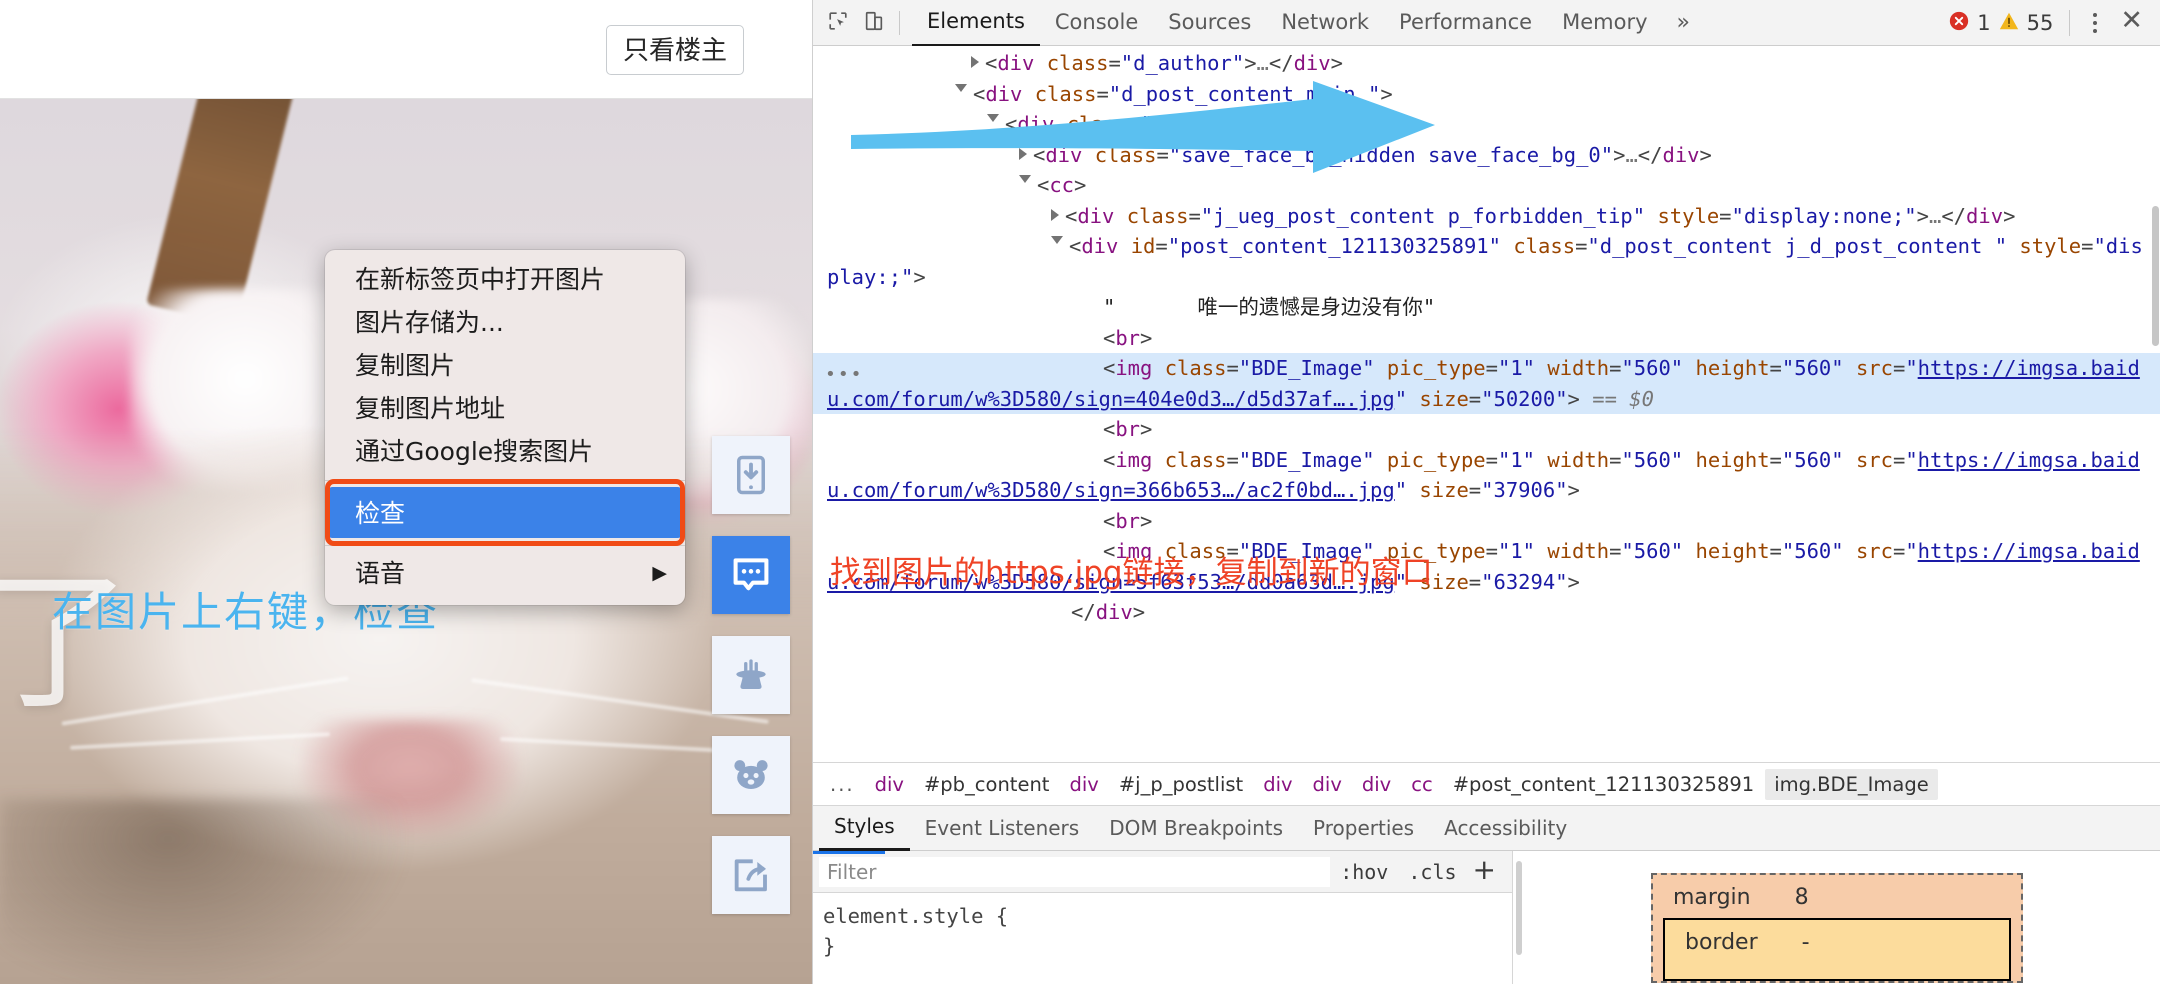 This screenshot has height=984, width=2160. I want to click on share-icon, so click(751, 875).